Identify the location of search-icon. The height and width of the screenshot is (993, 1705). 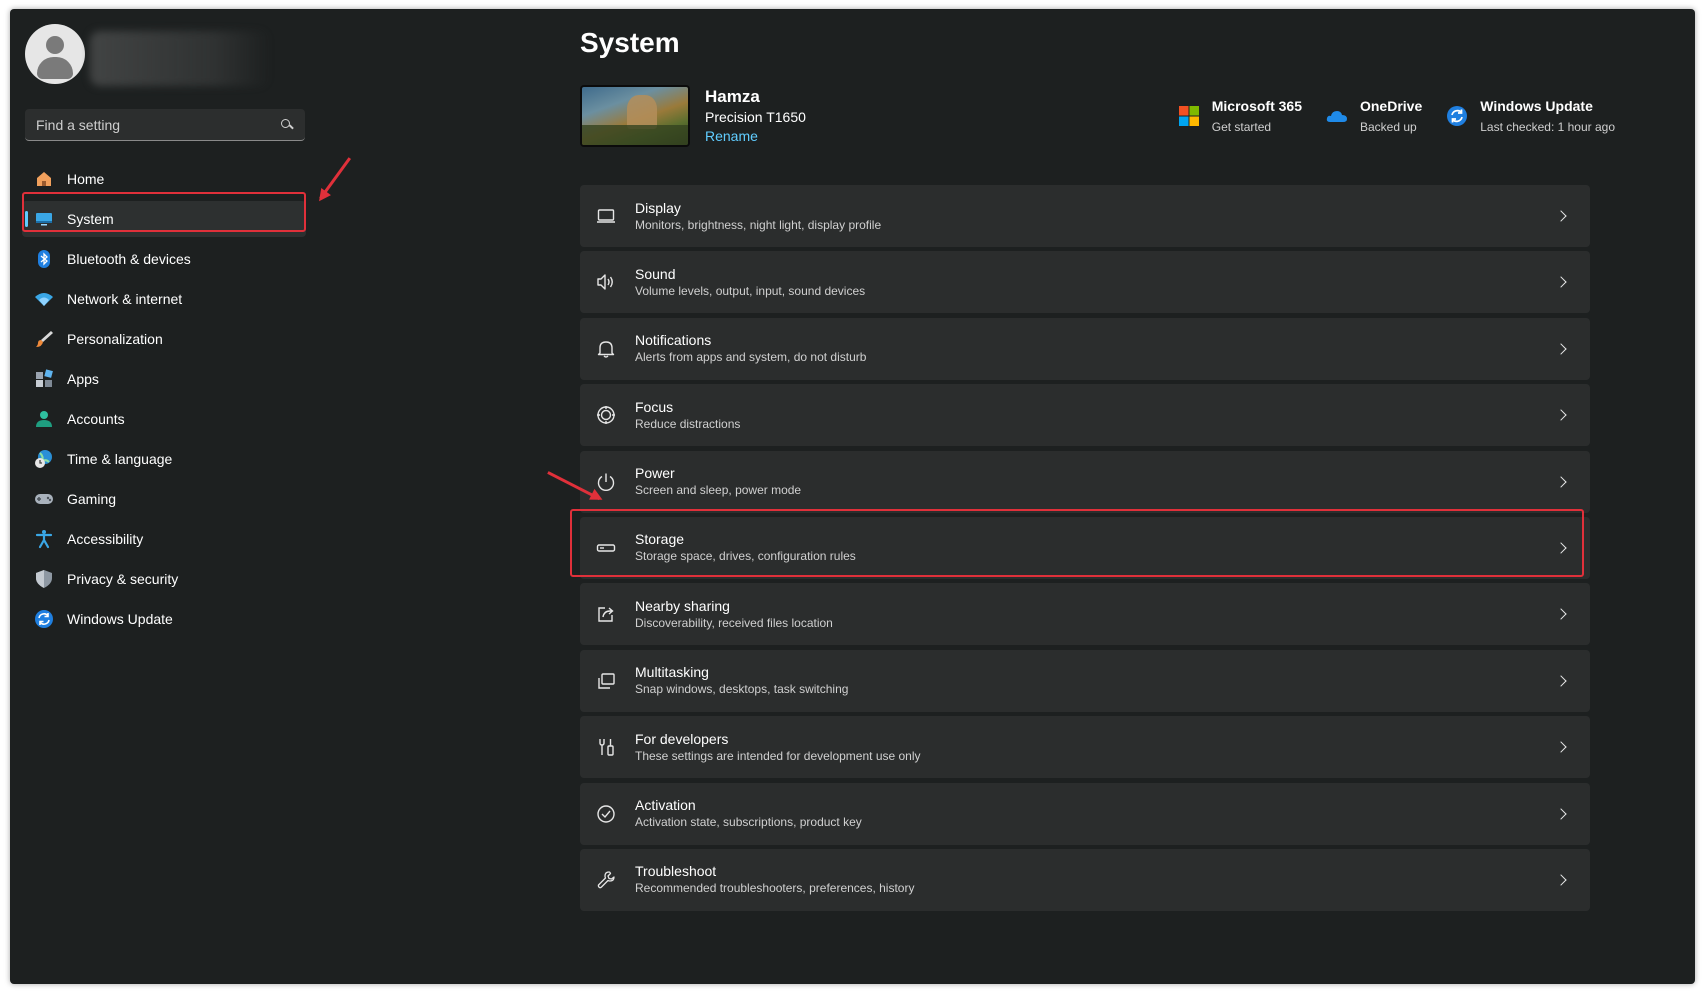
(287, 125).